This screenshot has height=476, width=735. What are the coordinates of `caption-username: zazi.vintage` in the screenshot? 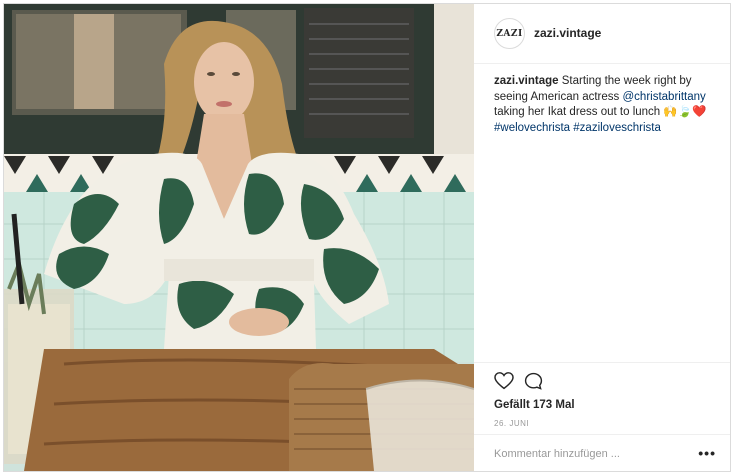 It's located at (526, 81).